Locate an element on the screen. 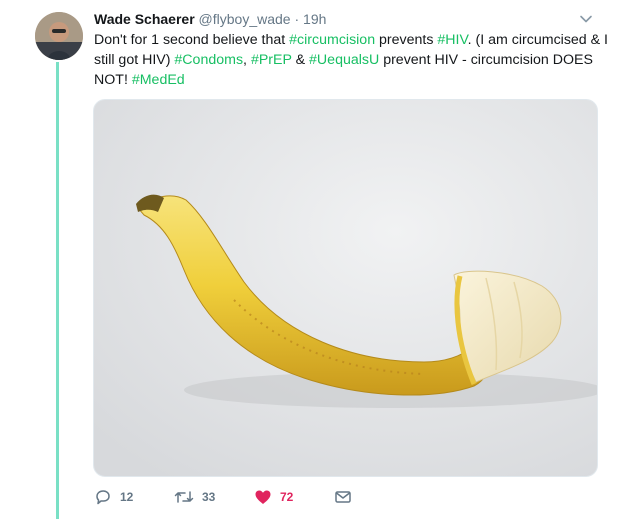 Image resolution: width=633 pixels, height=519 pixels. like-count: 72 is located at coordinates (287, 497).